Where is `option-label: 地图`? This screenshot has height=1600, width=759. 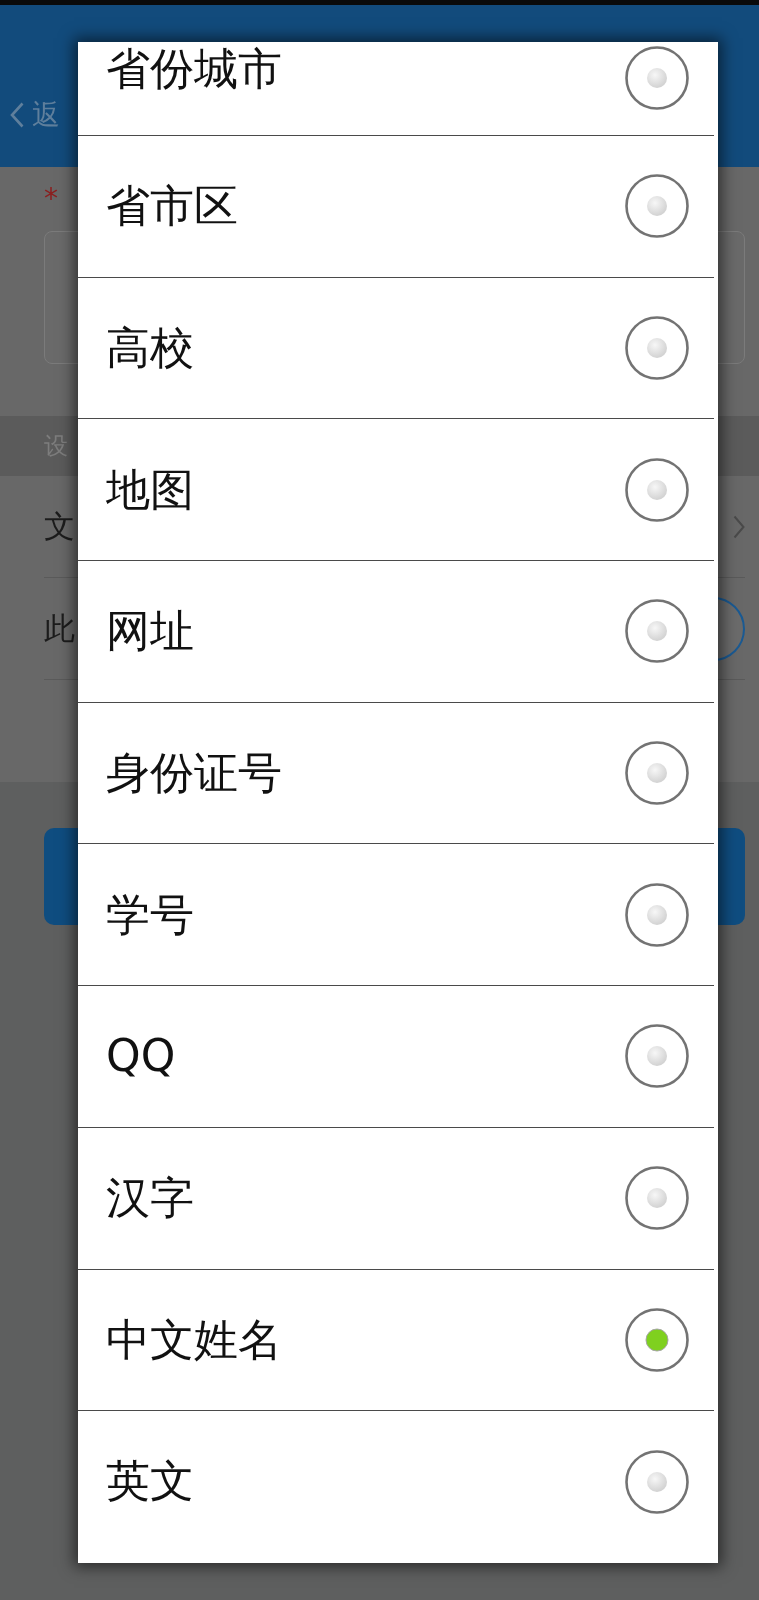
option-label: 地图 is located at coordinates (150, 489).